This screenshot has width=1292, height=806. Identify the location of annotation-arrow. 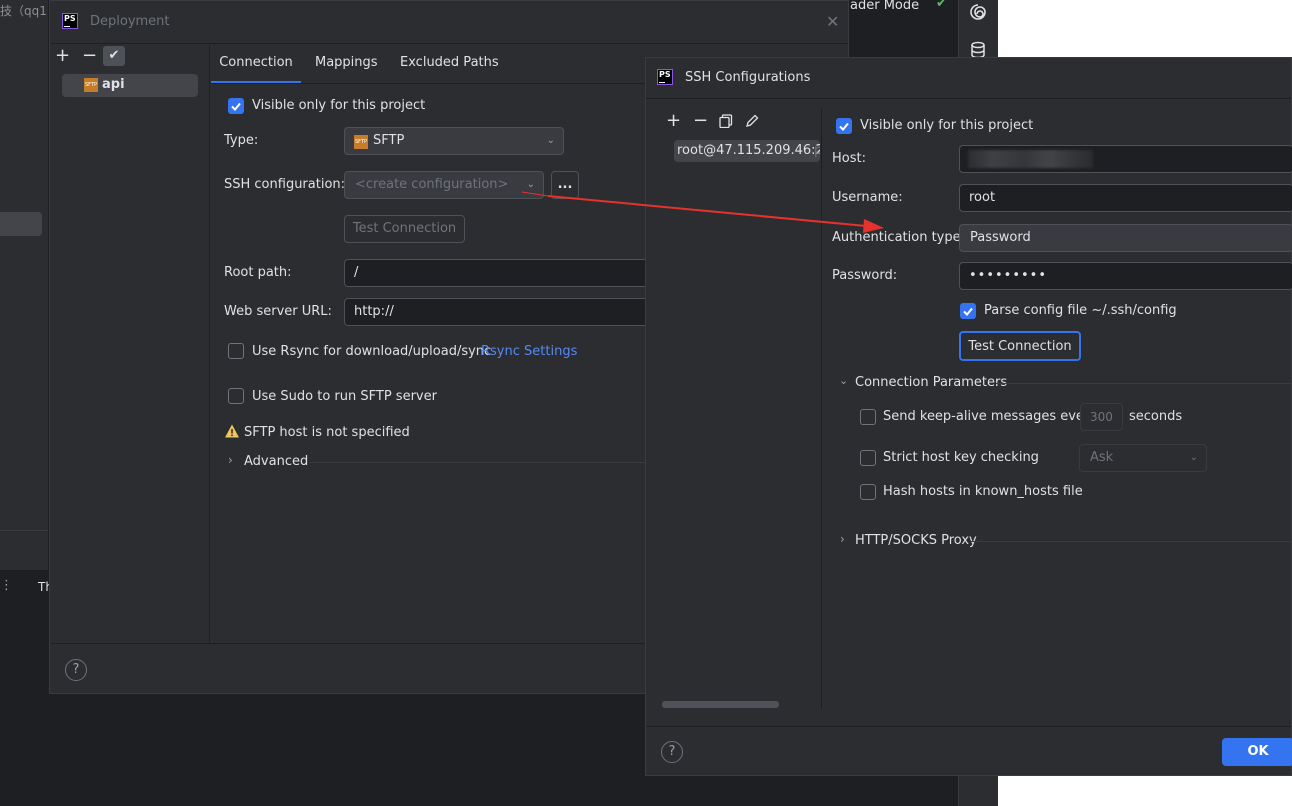
(702, 212).